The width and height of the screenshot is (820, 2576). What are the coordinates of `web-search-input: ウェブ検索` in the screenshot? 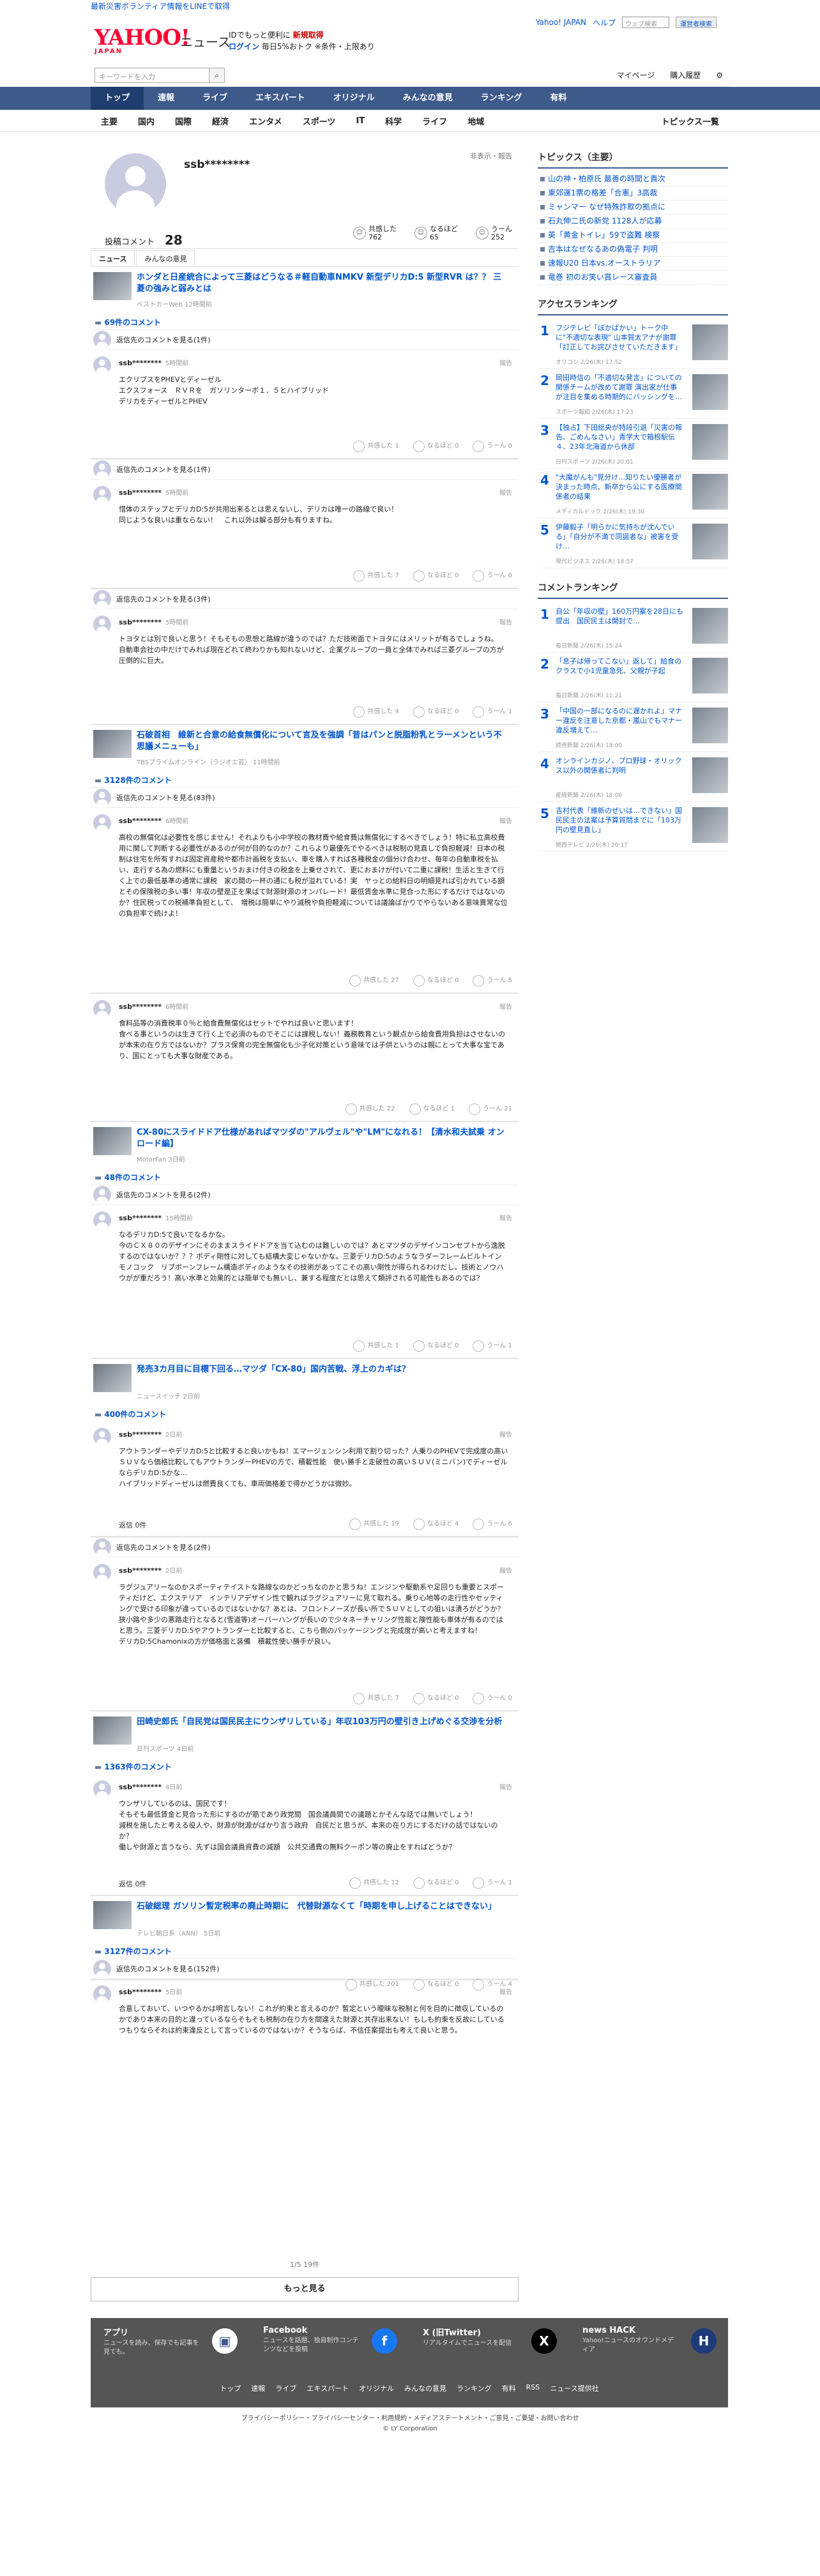 It's located at (645, 23).